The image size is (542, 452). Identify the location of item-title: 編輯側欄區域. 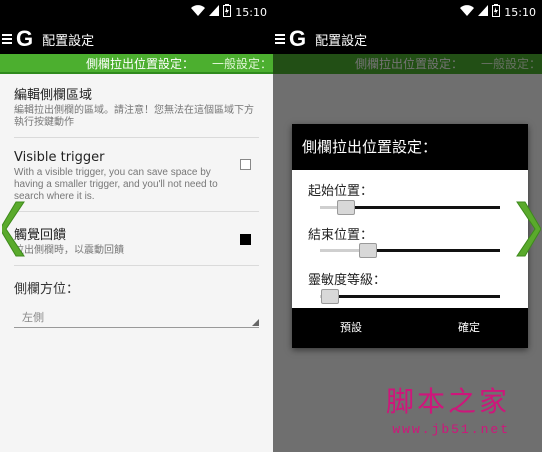
(53, 95).